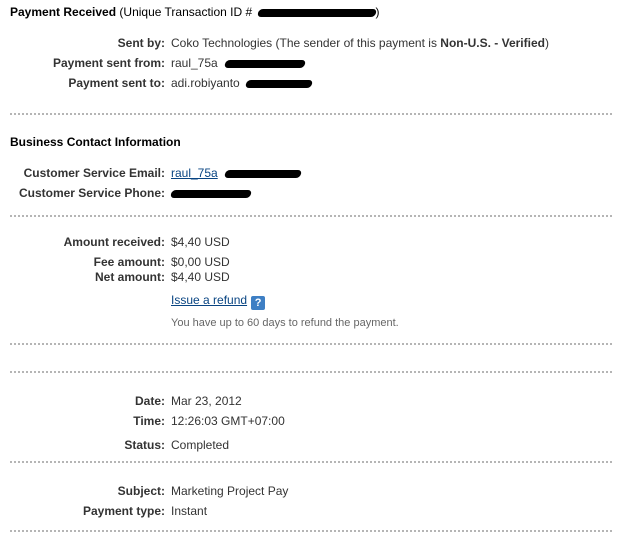 This screenshot has height=543, width=621. Describe the element at coordinates (279, 84) in the screenshot. I see `sent-to-redaction` at that location.